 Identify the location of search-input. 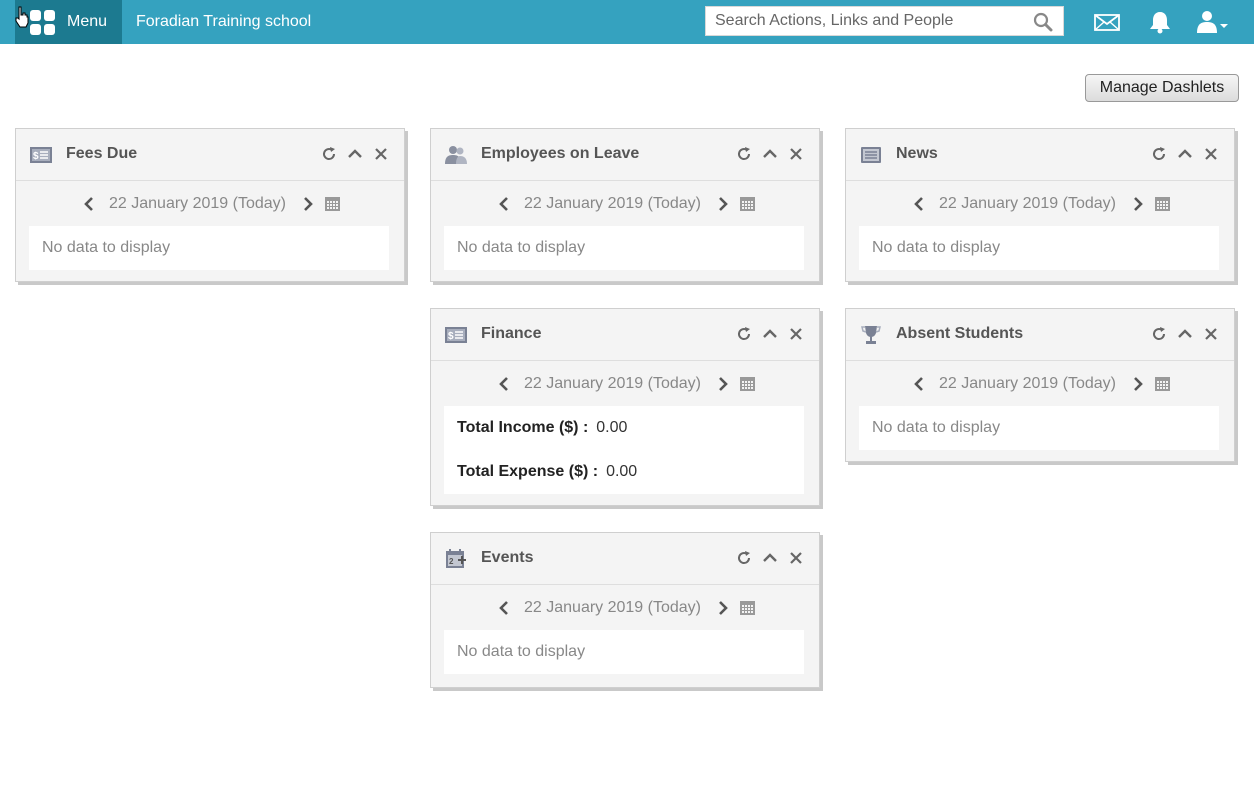
(870, 21).